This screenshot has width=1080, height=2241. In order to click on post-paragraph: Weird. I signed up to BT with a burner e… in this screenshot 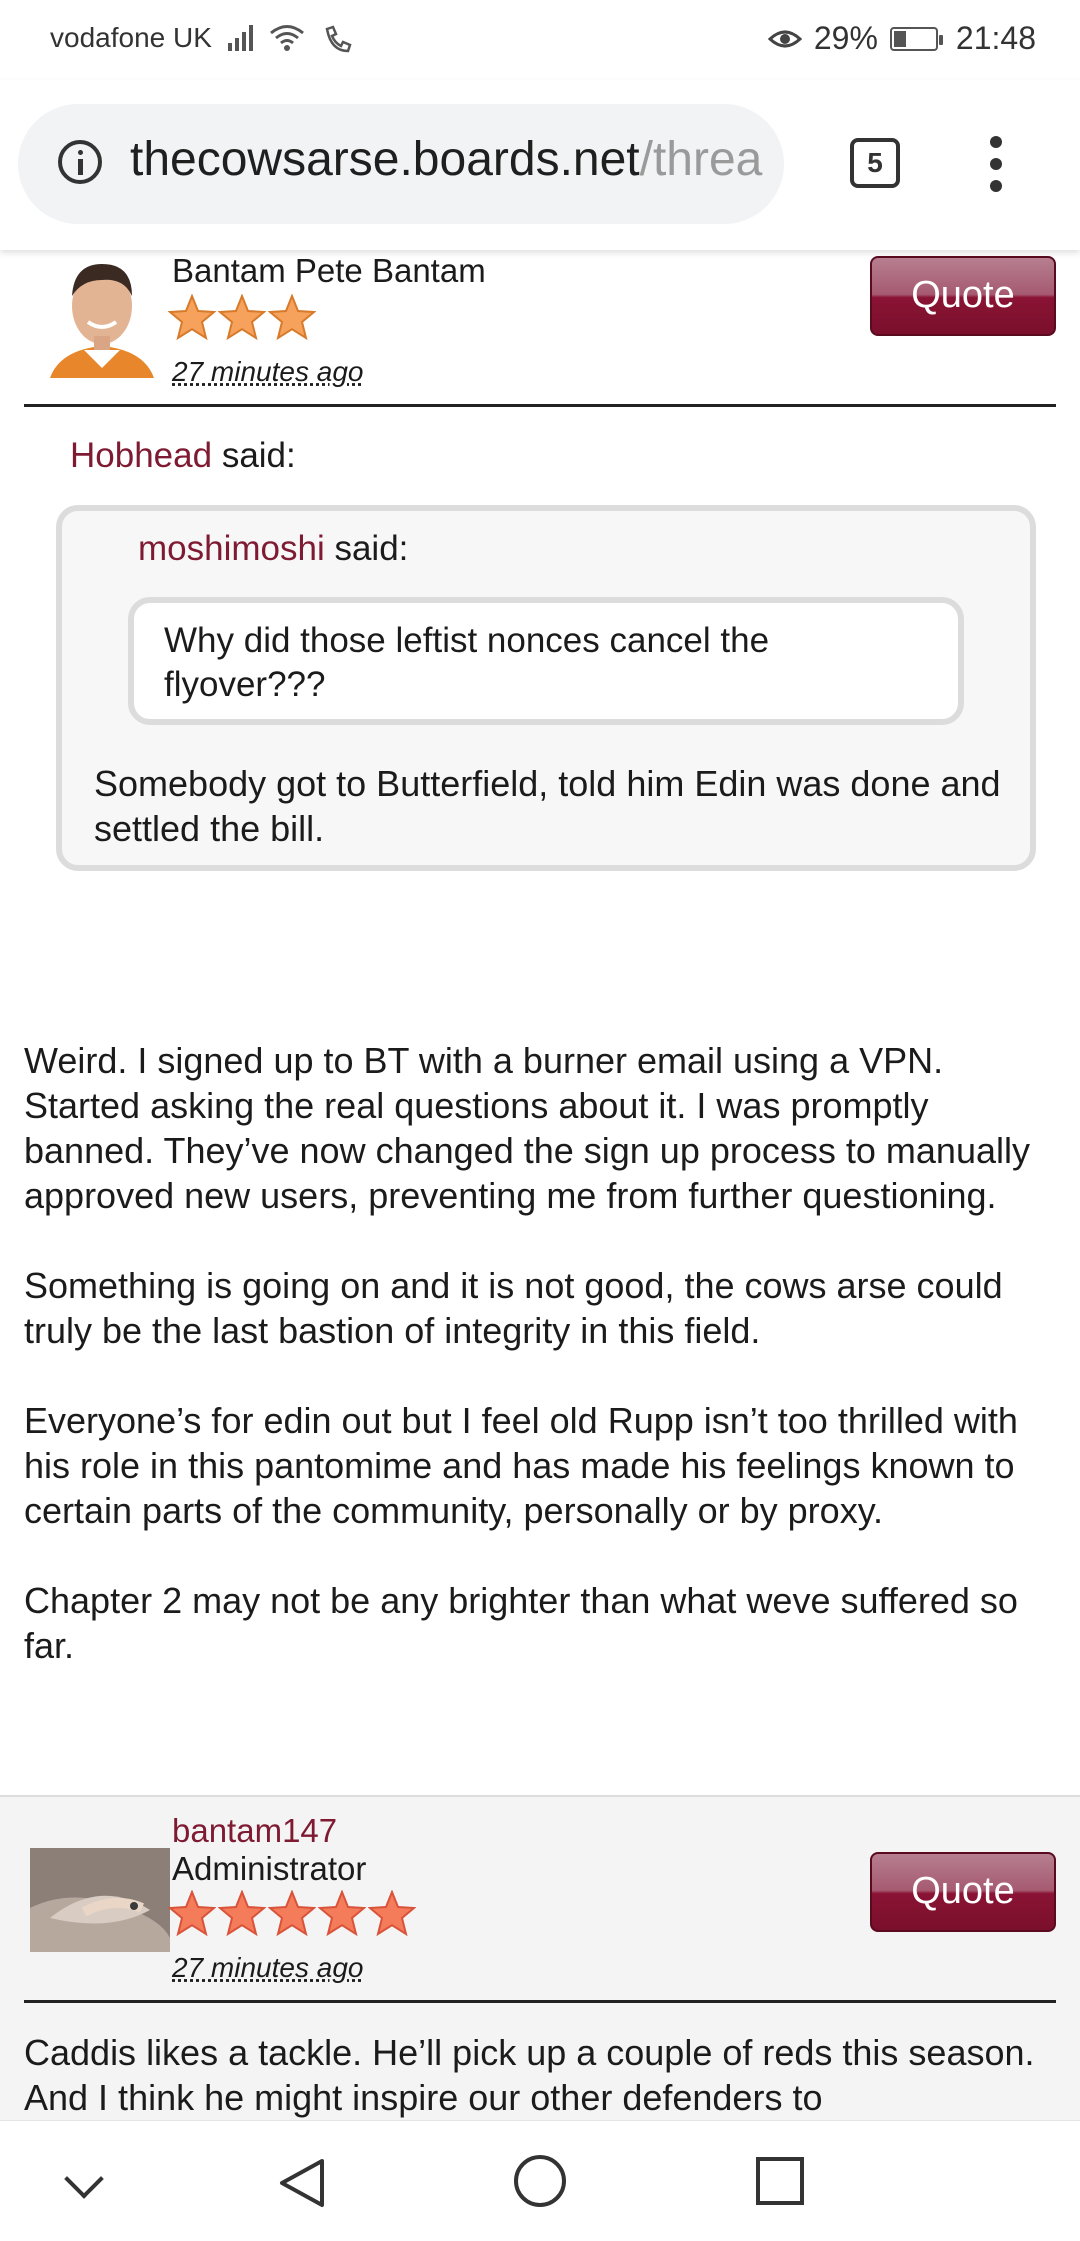, I will do `click(542, 1128)`.